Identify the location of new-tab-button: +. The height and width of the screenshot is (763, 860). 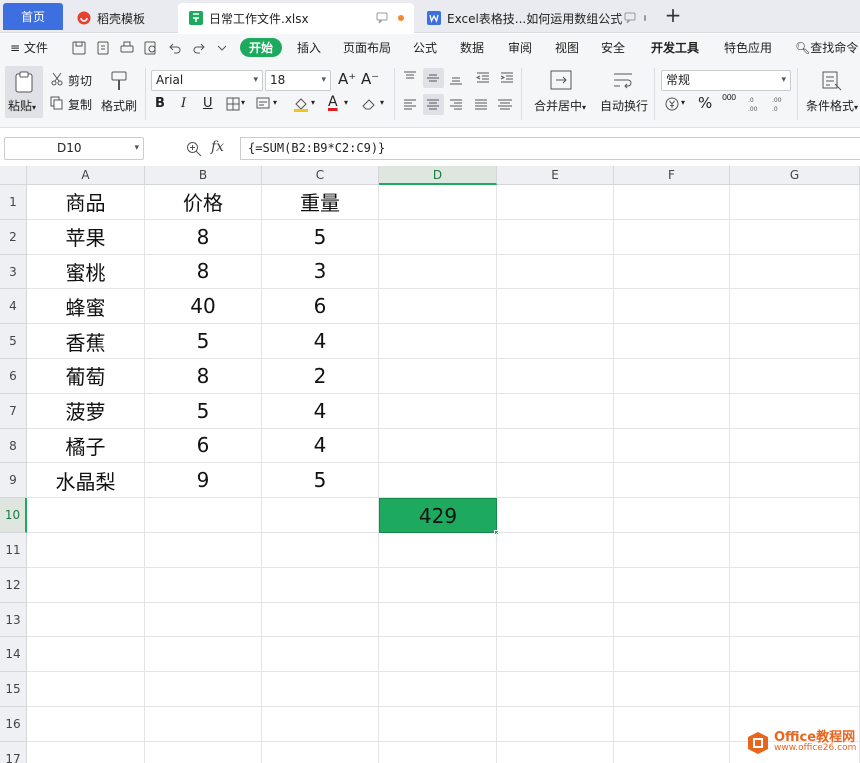
(673, 16).